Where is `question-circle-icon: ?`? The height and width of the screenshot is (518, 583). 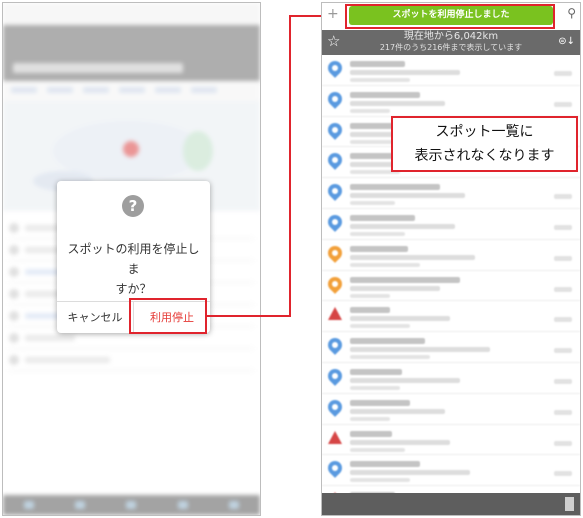 question-circle-icon: ? is located at coordinates (133, 206).